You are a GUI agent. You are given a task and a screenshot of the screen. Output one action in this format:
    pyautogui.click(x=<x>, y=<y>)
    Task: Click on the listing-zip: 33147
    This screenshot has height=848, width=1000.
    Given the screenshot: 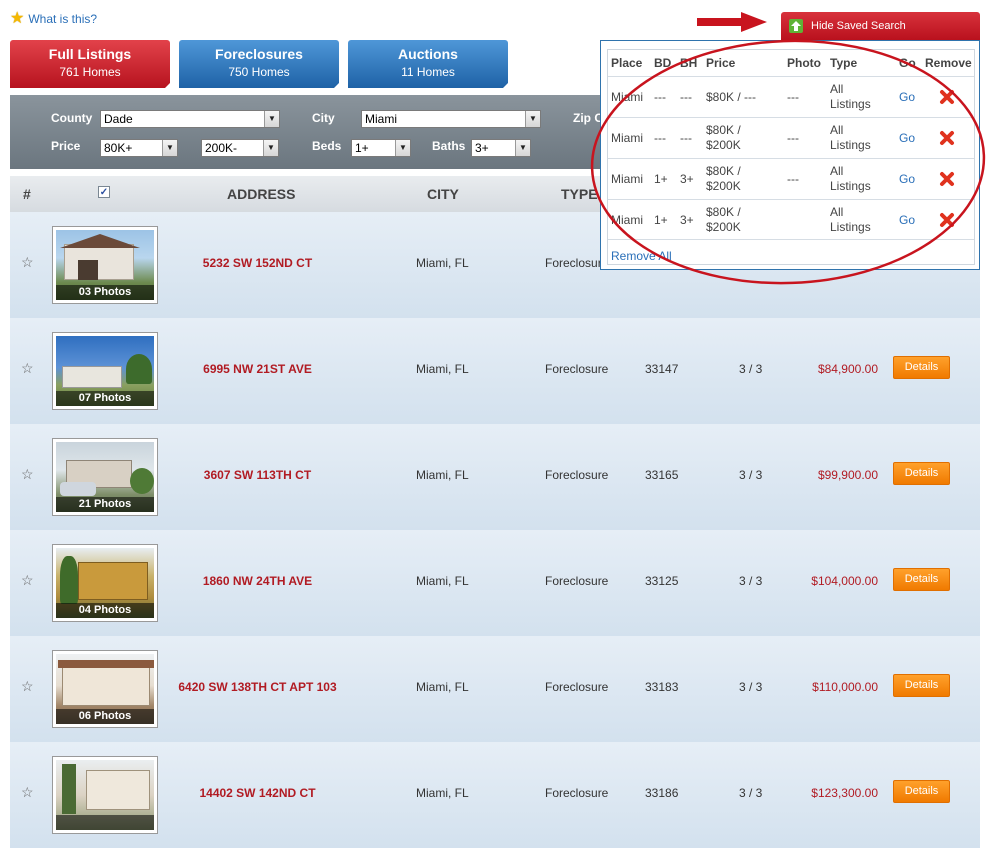 What is the action you would take?
    pyautogui.click(x=662, y=369)
    